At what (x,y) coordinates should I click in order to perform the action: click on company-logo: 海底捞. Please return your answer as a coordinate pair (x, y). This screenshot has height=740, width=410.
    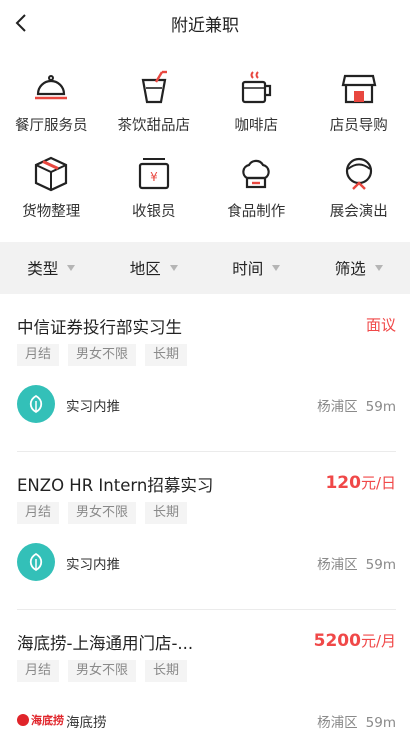
    Looking at the image, I should click on (40, 720).